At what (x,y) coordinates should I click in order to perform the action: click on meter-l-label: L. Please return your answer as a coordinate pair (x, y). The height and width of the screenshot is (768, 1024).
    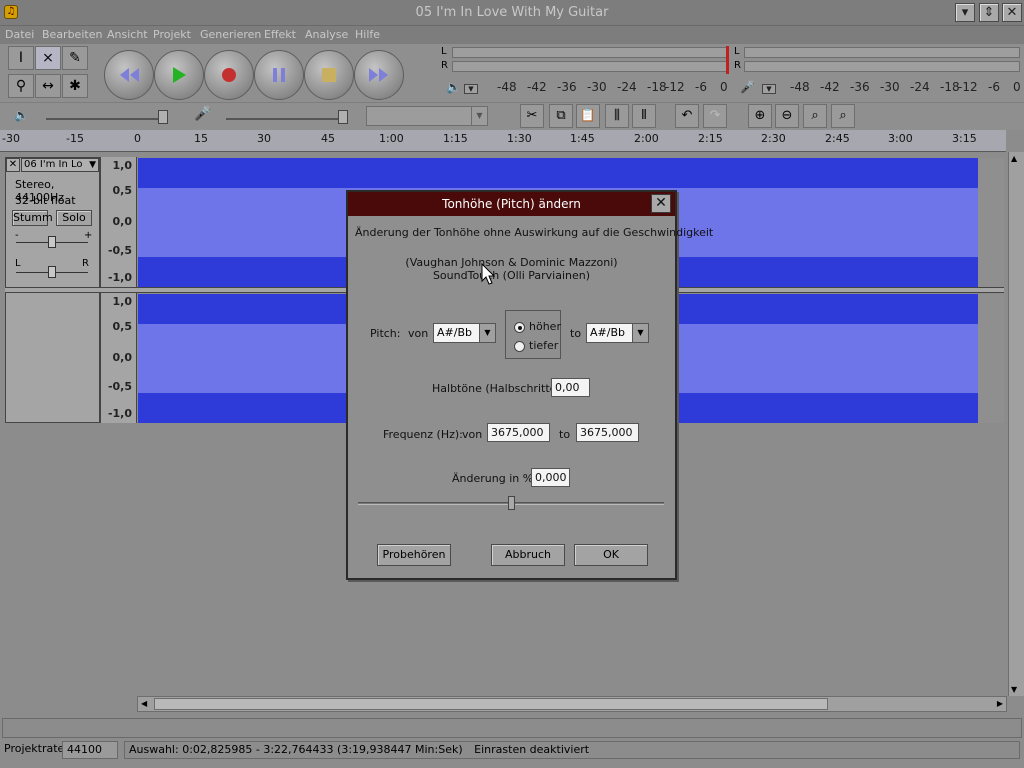
    Looking at the image, I should click on (444, 51).